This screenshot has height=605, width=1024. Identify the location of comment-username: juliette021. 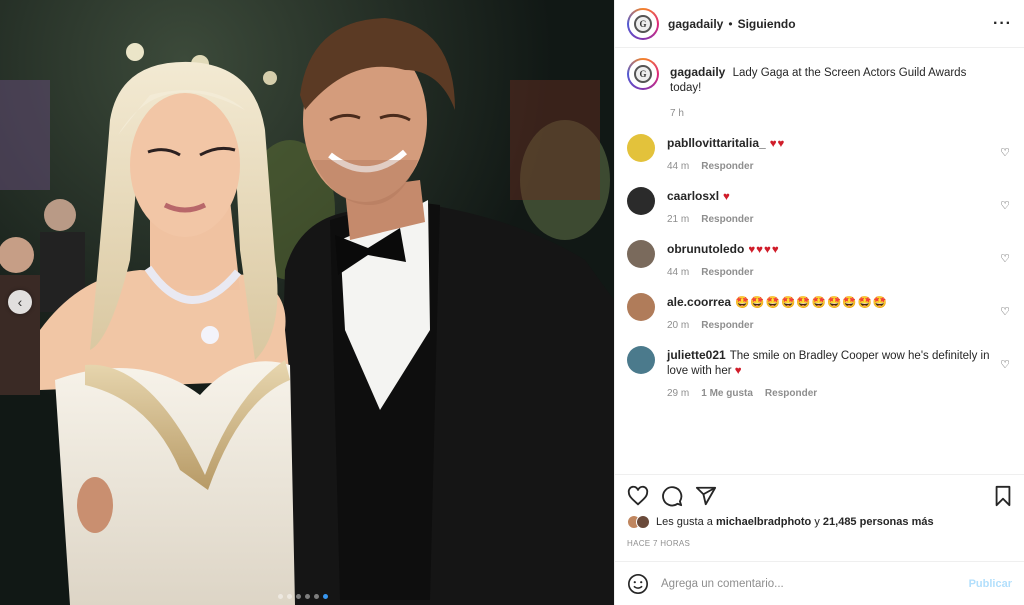
(696, 355).